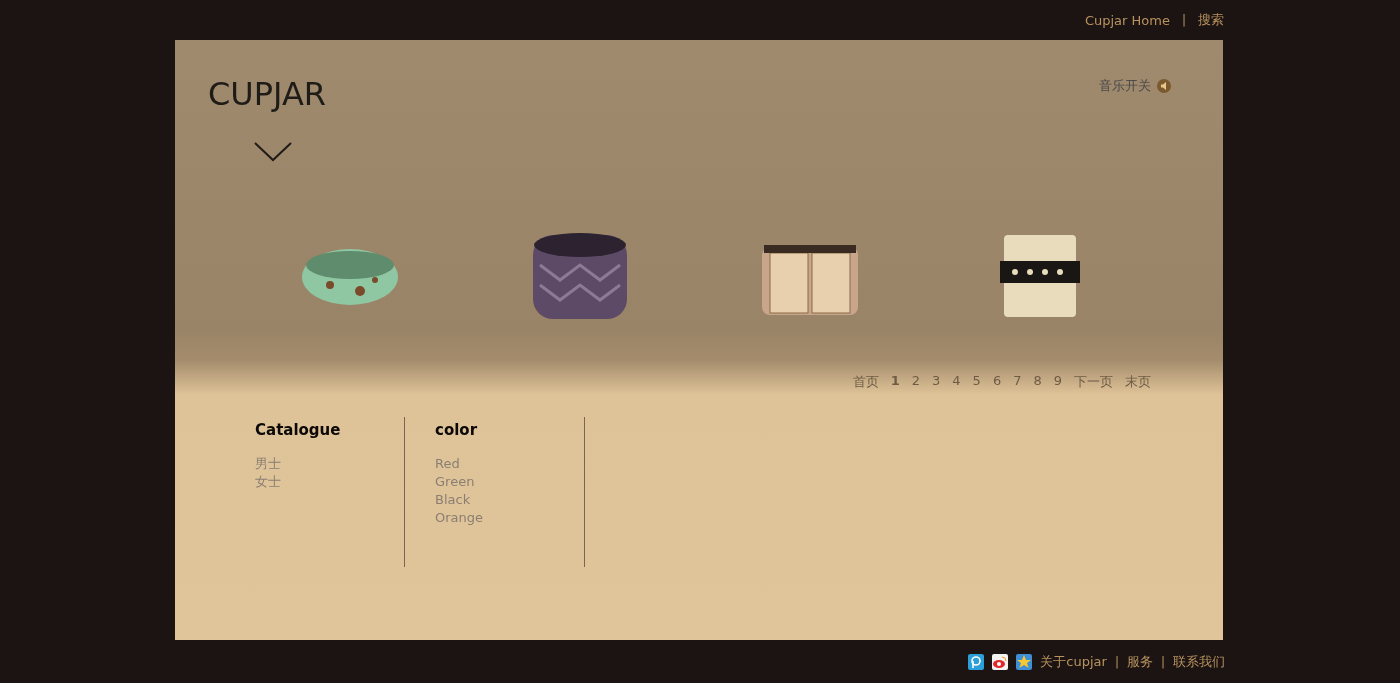  Describe the element at coordinates (457, 430) in the screenshot. I see `filter-heading: color` at that location.